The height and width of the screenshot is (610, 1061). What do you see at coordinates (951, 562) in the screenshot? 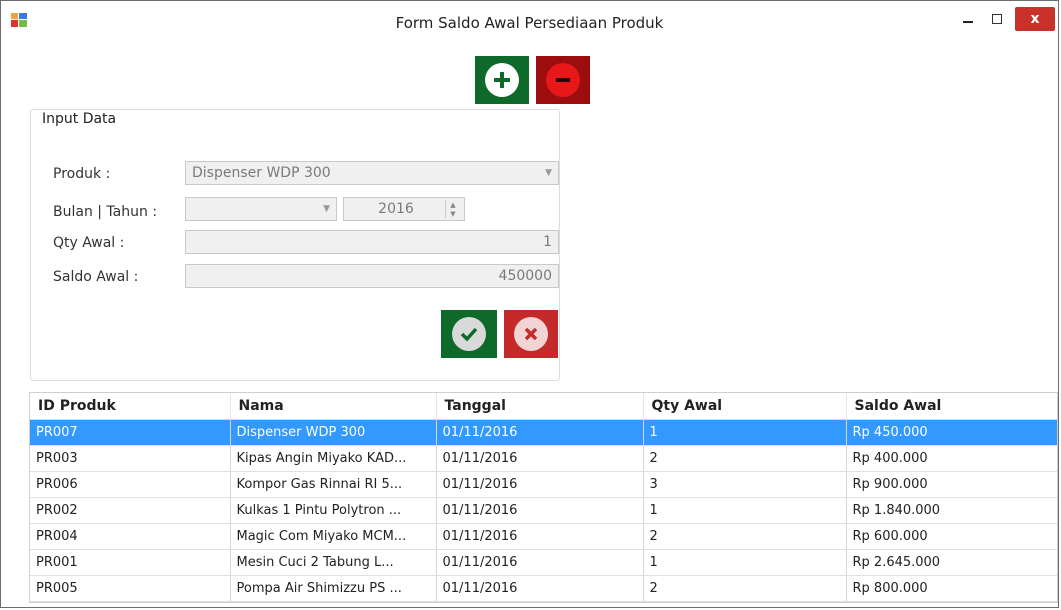
I see `cell-saldo-awal: Rp 2.645.000` at bounding box center [951, 562].